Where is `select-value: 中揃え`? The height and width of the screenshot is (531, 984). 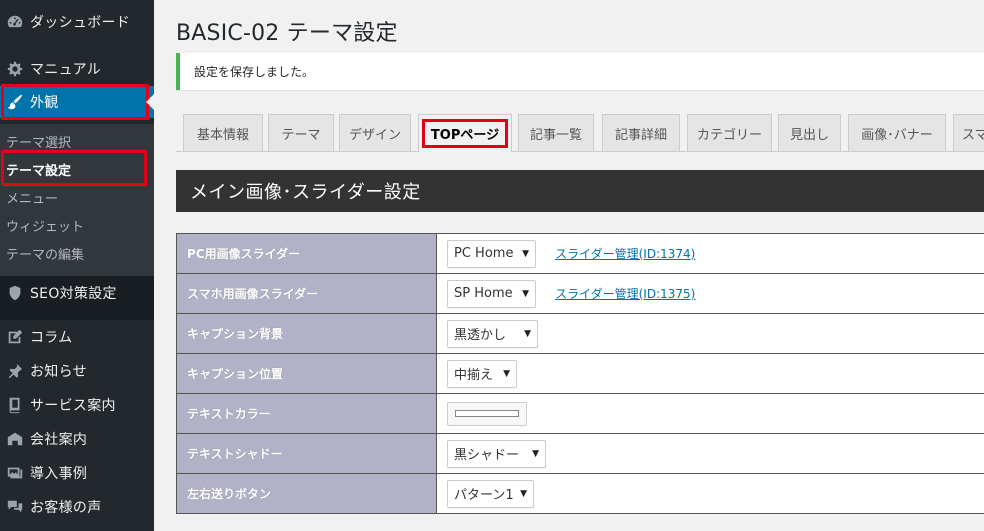
select-value: 中揃え is located at coordinates (474, 375).